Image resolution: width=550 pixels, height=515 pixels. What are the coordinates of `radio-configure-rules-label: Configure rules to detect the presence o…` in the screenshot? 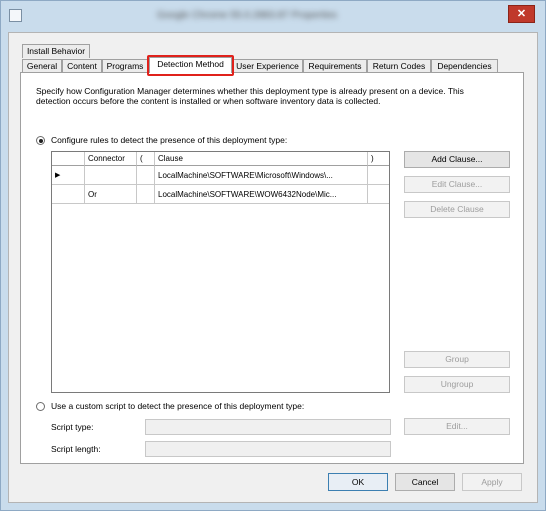 It's located at (169, 140).